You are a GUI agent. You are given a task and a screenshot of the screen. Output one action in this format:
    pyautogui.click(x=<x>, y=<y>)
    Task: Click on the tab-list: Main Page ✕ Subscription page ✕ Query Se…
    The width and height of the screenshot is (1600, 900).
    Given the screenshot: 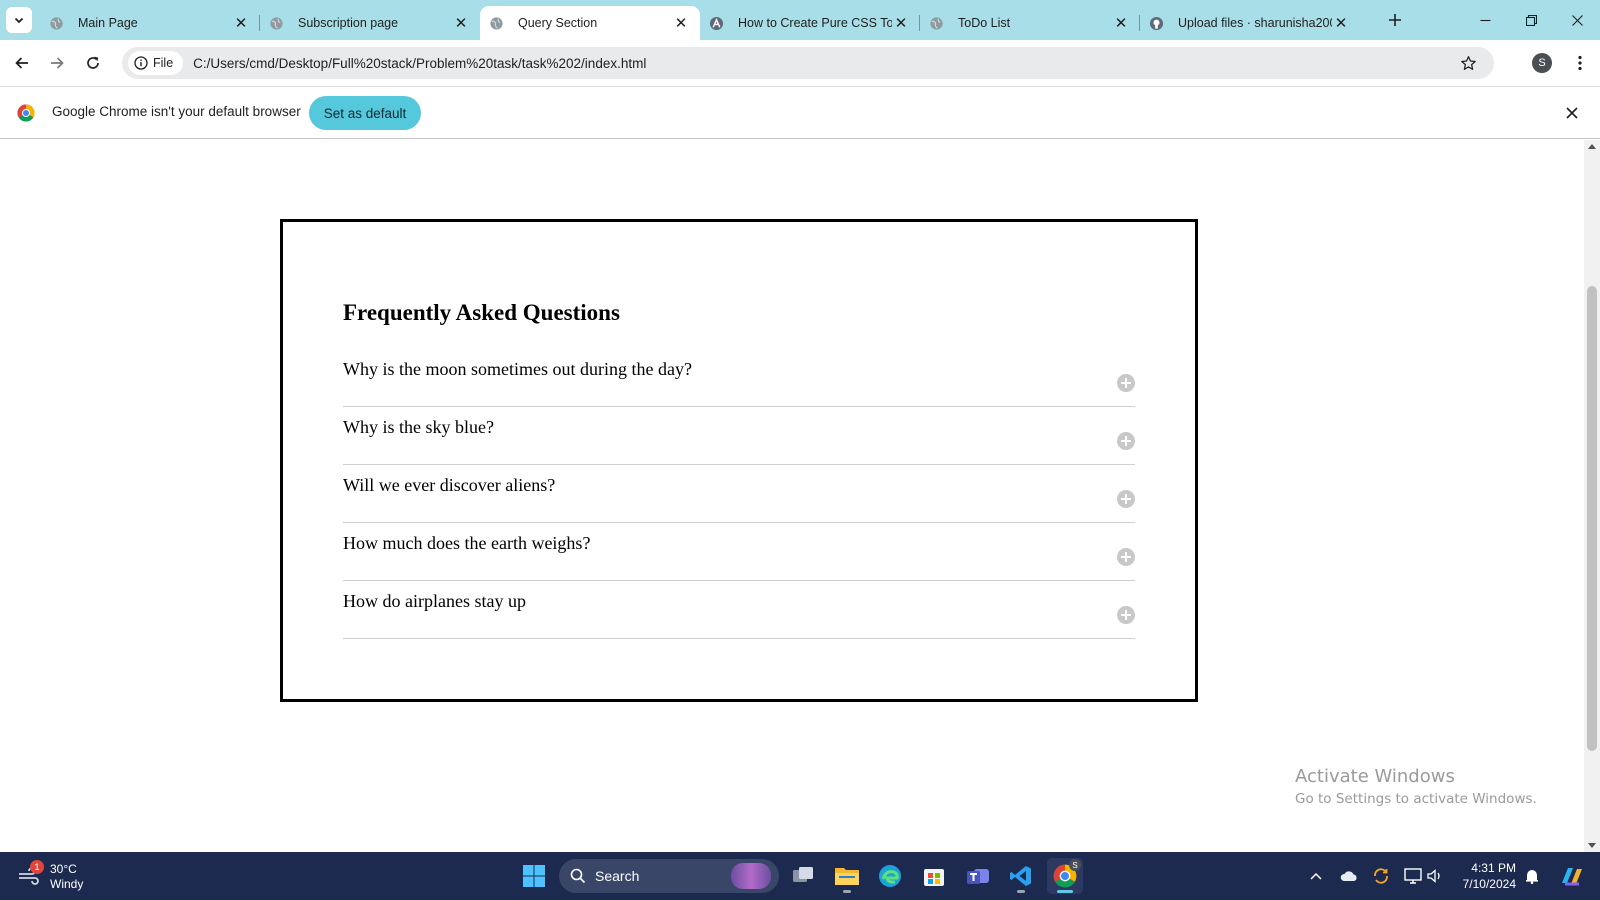 What is the action you would take?
    pyautogui.click(x=700, y=23)
    